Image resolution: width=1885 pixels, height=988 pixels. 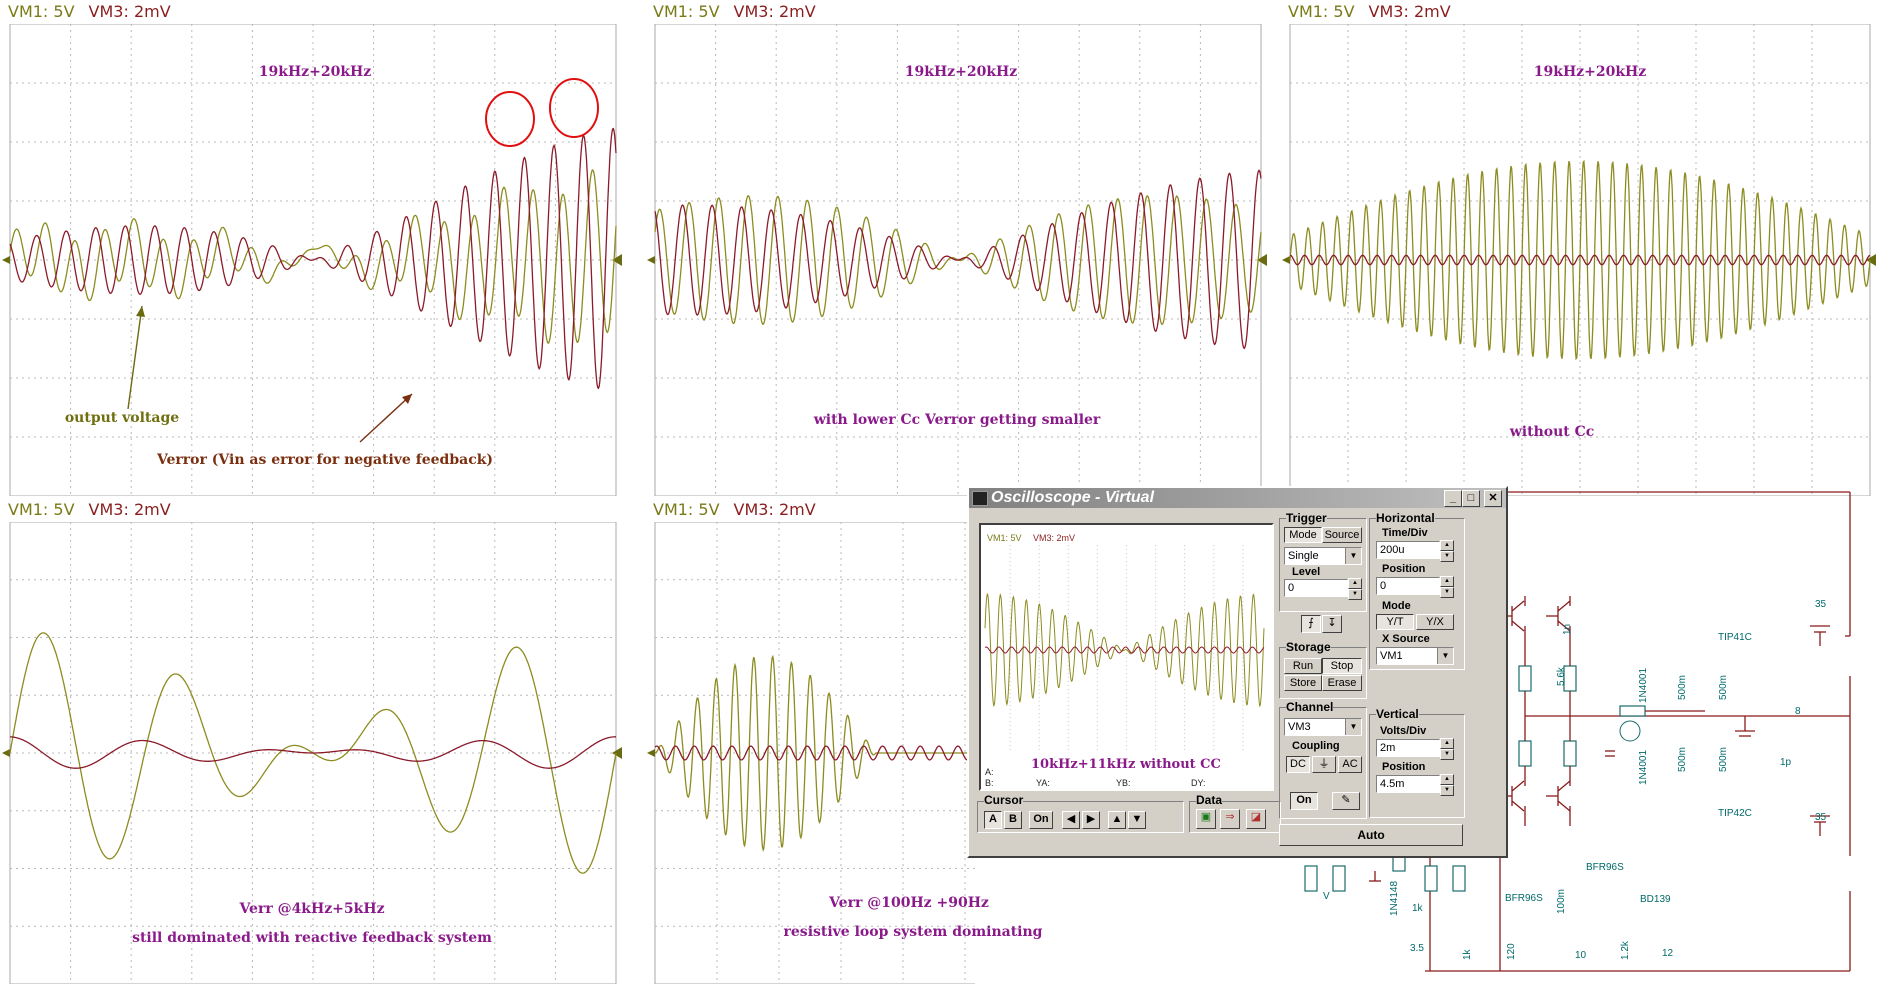 I want to click on volts-div-spinner: ▲ ▼, so click(x=1447, y=749).